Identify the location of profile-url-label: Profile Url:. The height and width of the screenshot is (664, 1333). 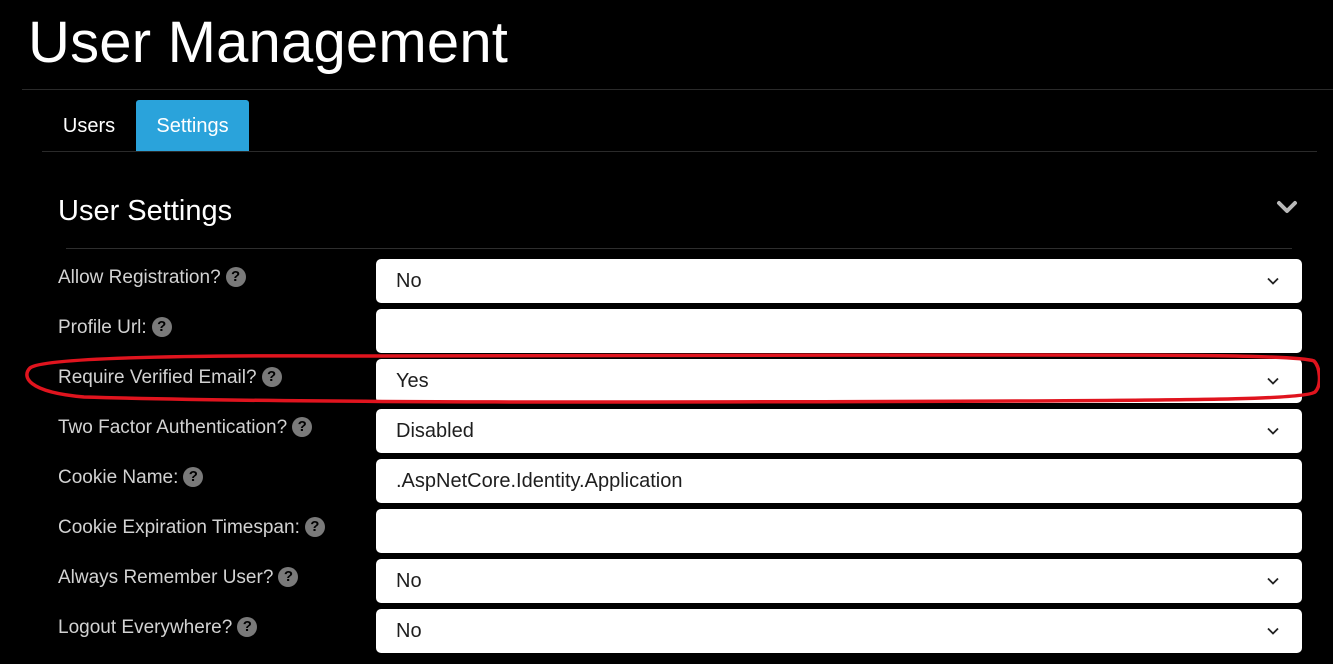
(102, 327).